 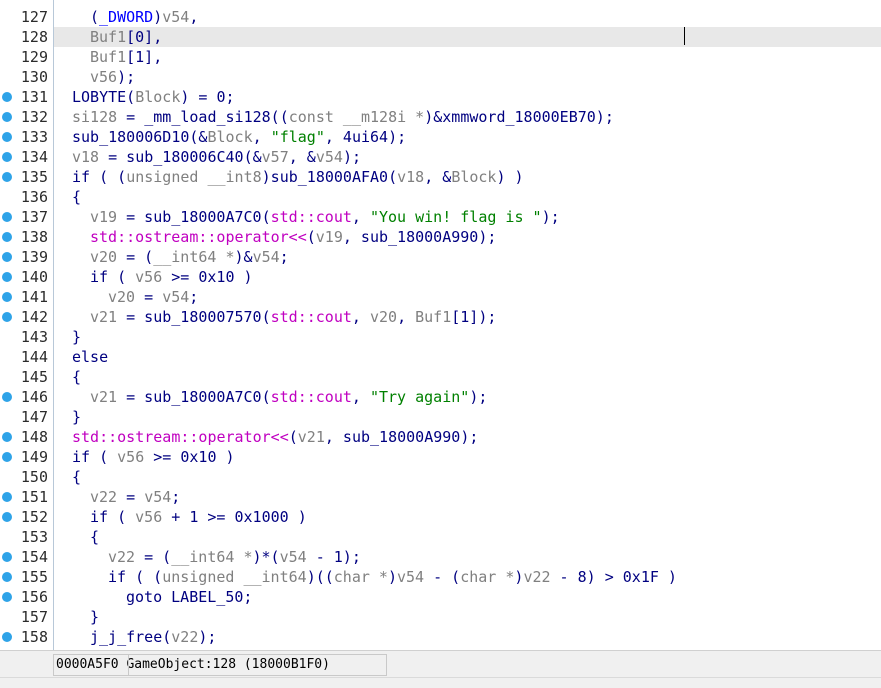 What do you see at coordinates (27, 557) in the screenshot?
I see `line-number-row: 154` at bounding box center [27, 557].